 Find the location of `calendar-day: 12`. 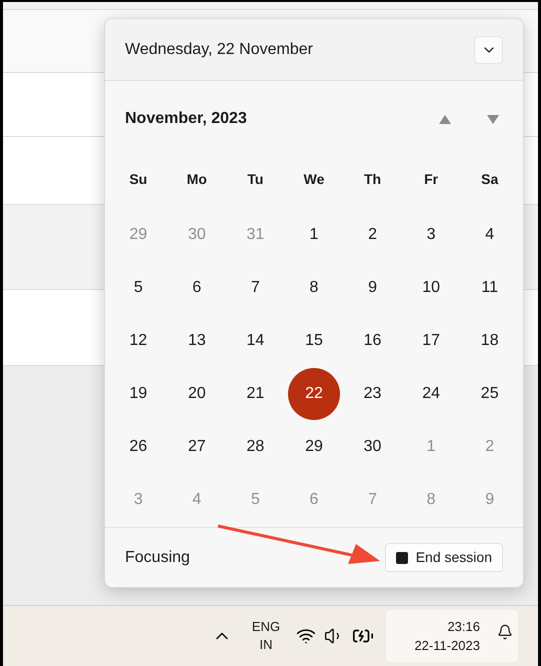

calendar-day: 12 is located at coordinates (138, 340).